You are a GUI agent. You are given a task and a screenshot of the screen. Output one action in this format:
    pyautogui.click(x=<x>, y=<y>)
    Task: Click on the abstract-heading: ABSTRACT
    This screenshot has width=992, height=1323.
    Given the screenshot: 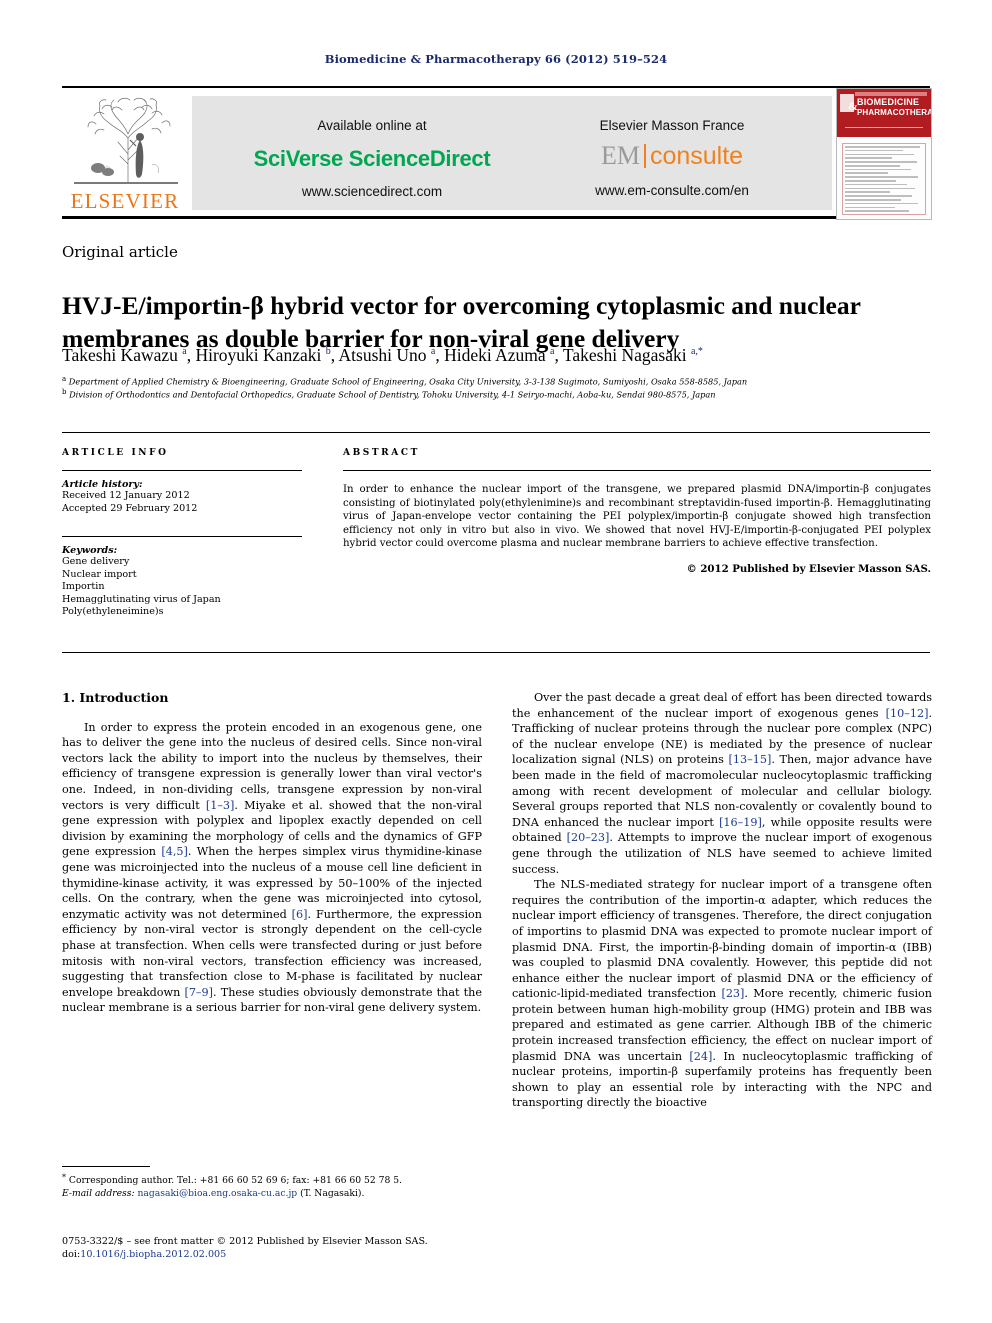 What is the action you would take?
    pyautogui.click(x=381, y=453)
    